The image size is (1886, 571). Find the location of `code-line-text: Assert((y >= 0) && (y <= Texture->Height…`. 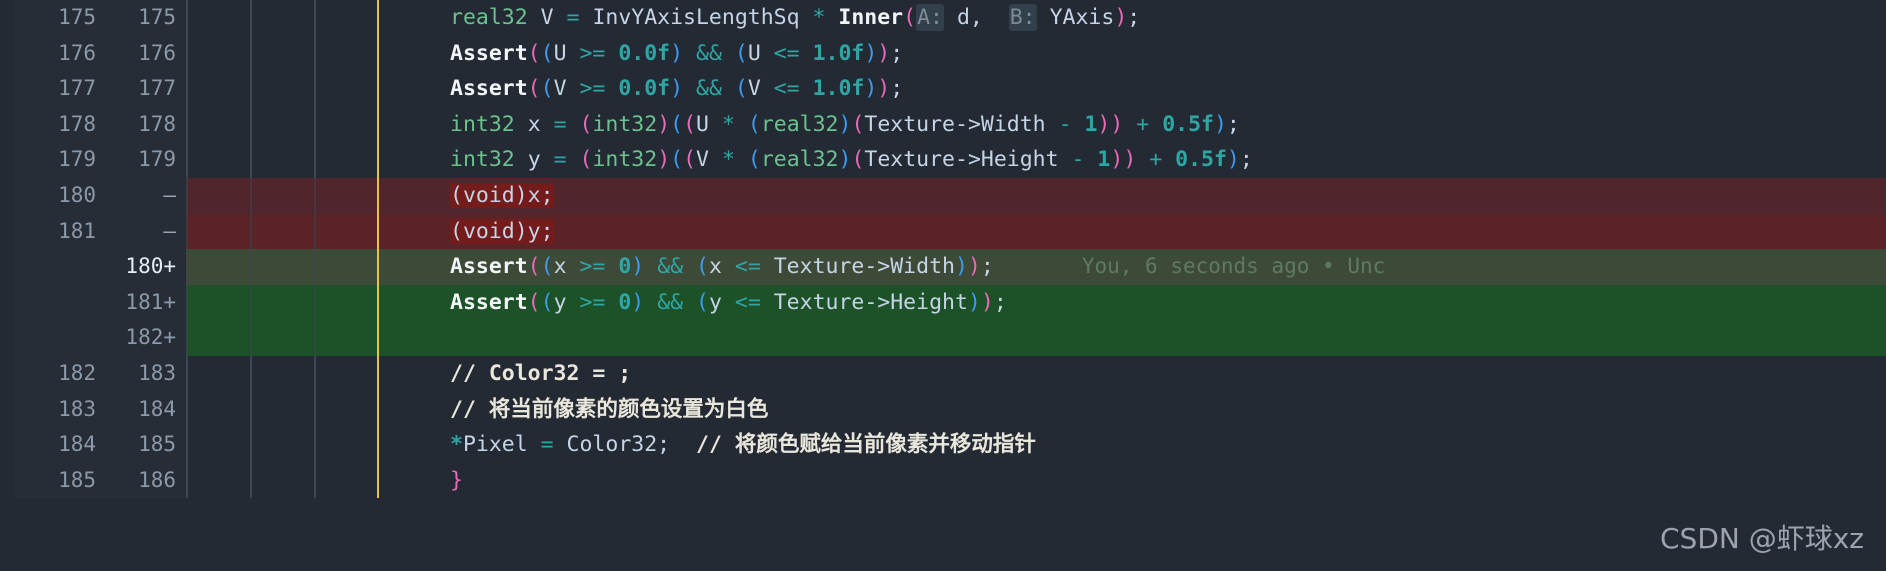

code-line-text: Assert((y >= 0) && (y <= Texture->Height… is located at coordinates (1162, 303).